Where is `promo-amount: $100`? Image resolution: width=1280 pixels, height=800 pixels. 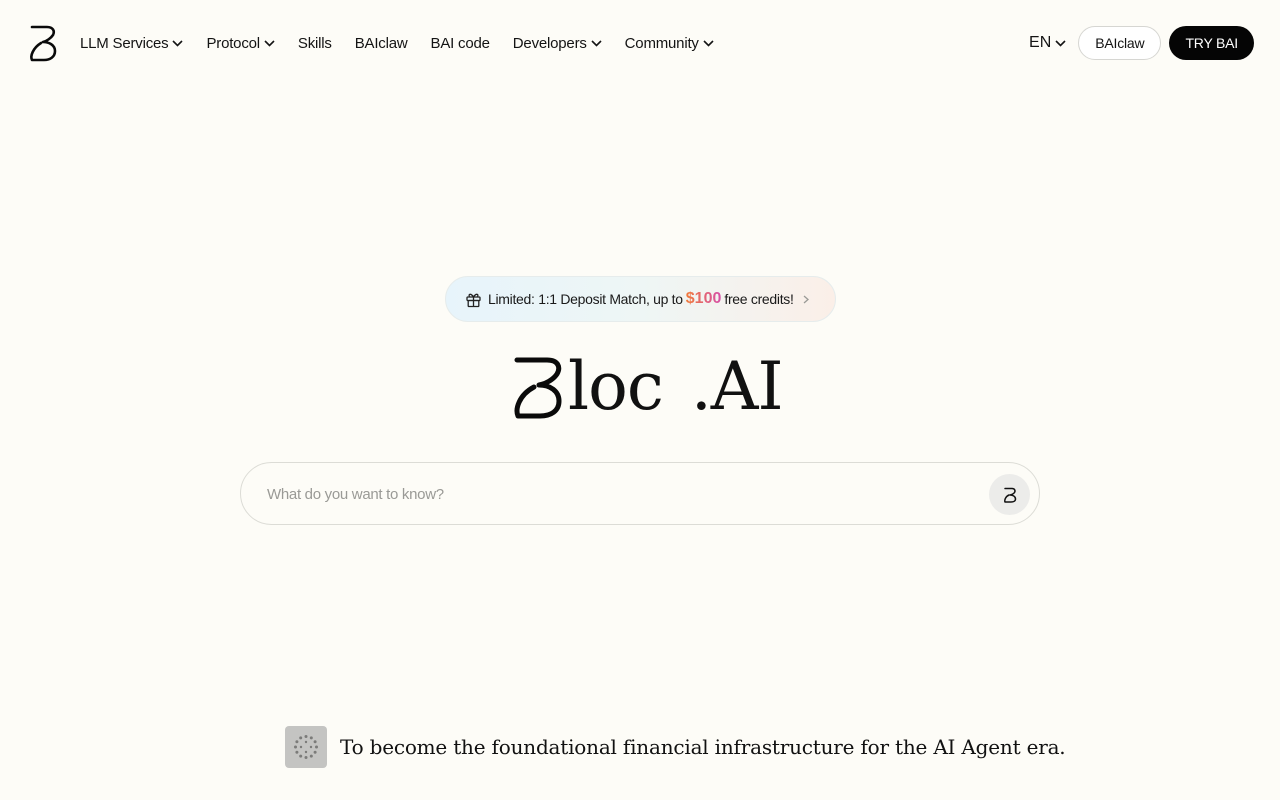
promo-amount: $100 is located at coordinates (703, 298).